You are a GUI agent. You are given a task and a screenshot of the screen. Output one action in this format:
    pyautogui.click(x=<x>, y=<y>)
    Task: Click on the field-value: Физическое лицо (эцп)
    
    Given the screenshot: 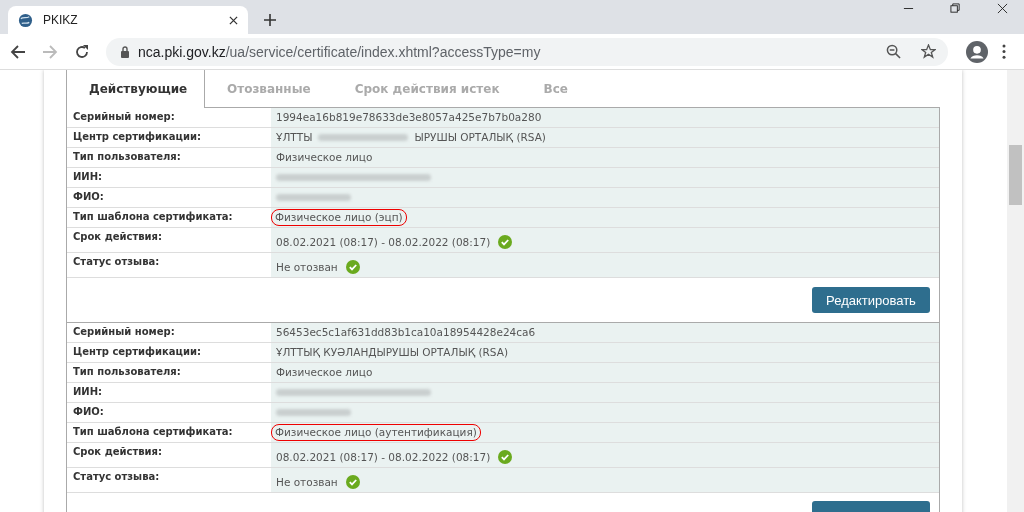 What is the action you would take?
    pyautogui.click(x=339, y=217)
    